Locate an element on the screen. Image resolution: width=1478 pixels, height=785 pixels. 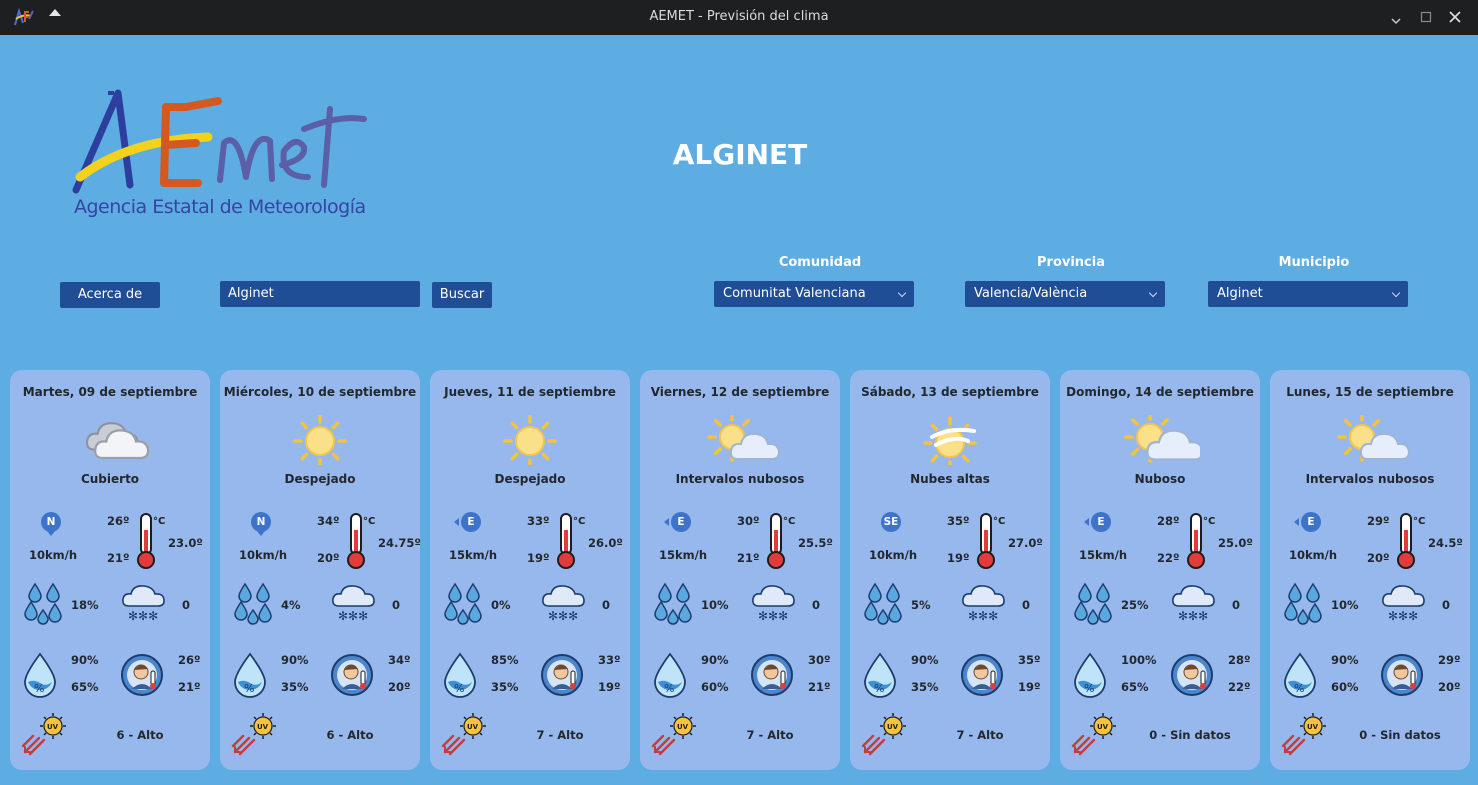
humidity-icon: % is located at coordinates (250, 678).